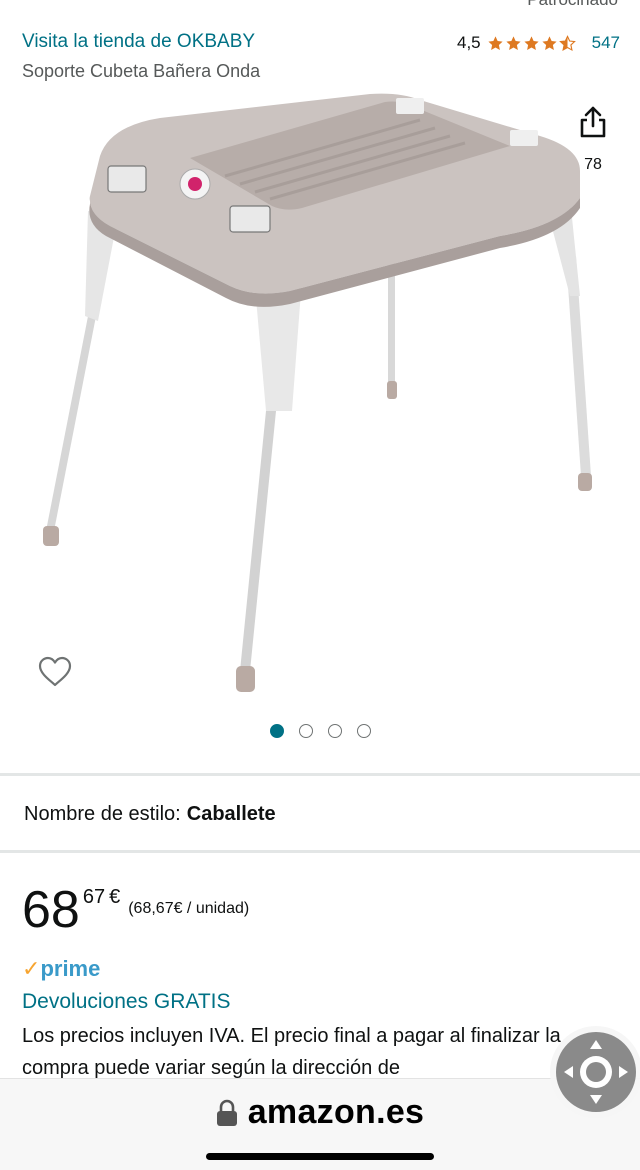  I want to click on url-text: amazon.es, so click(336, 1112).